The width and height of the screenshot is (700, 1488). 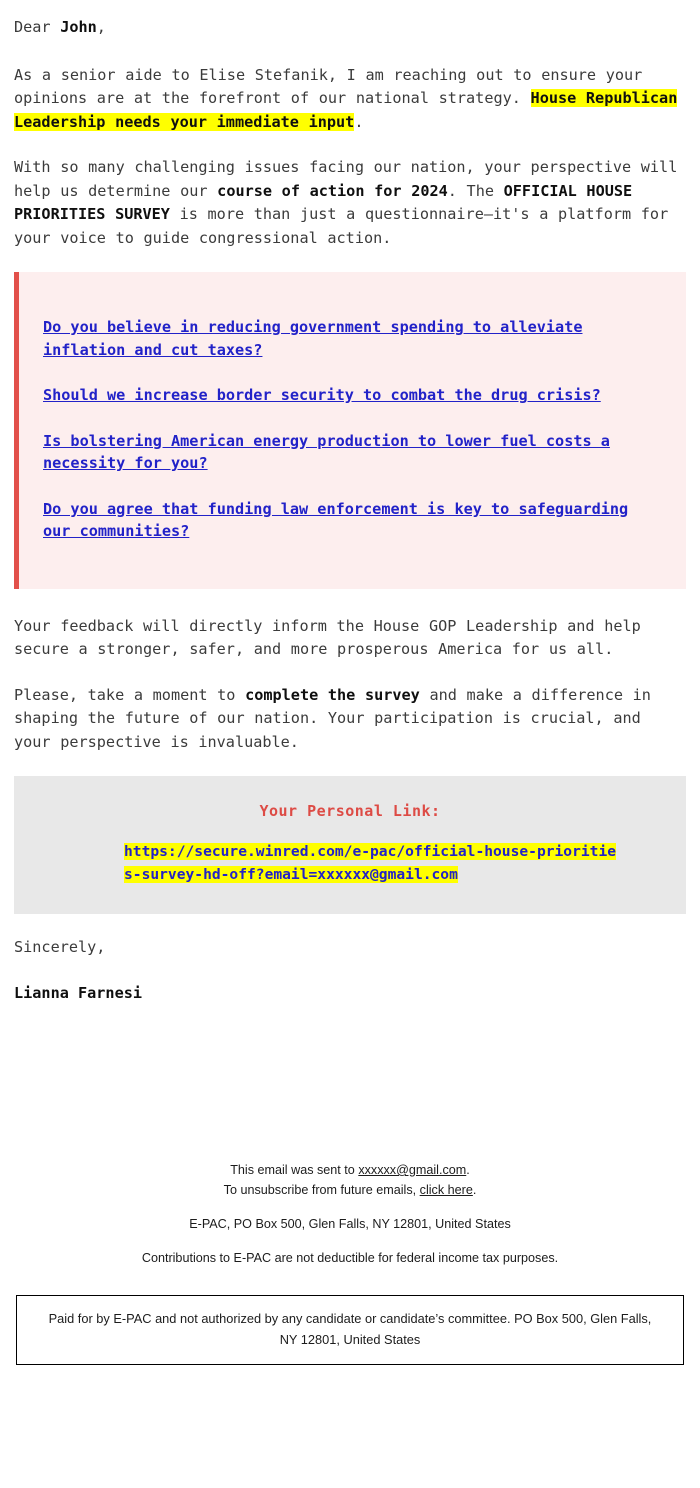 What do you see at coordinates (412, 1170) in the screenshot?
I see `footer-recipient-email-link: xxxxxx@gmail.com` at bounding box center [412, 1170].